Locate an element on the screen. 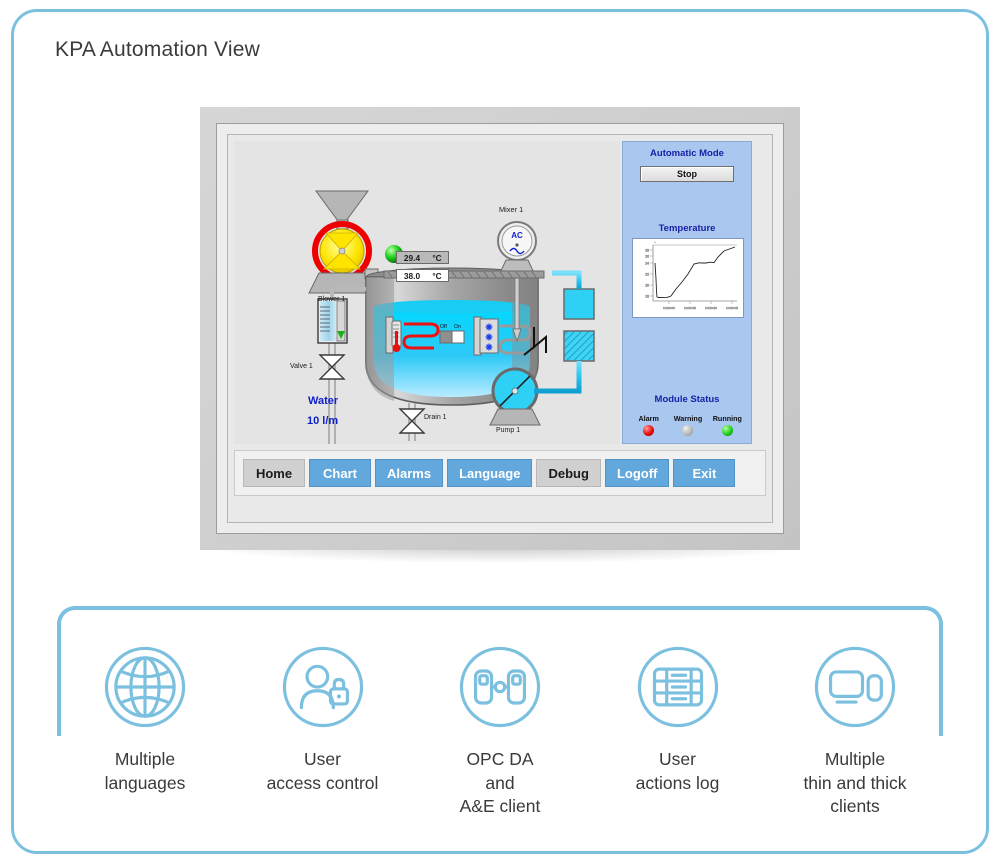 This screenshot has width=1000, height=863. status-warning-label: Warning is located at coordinates (688, 418).